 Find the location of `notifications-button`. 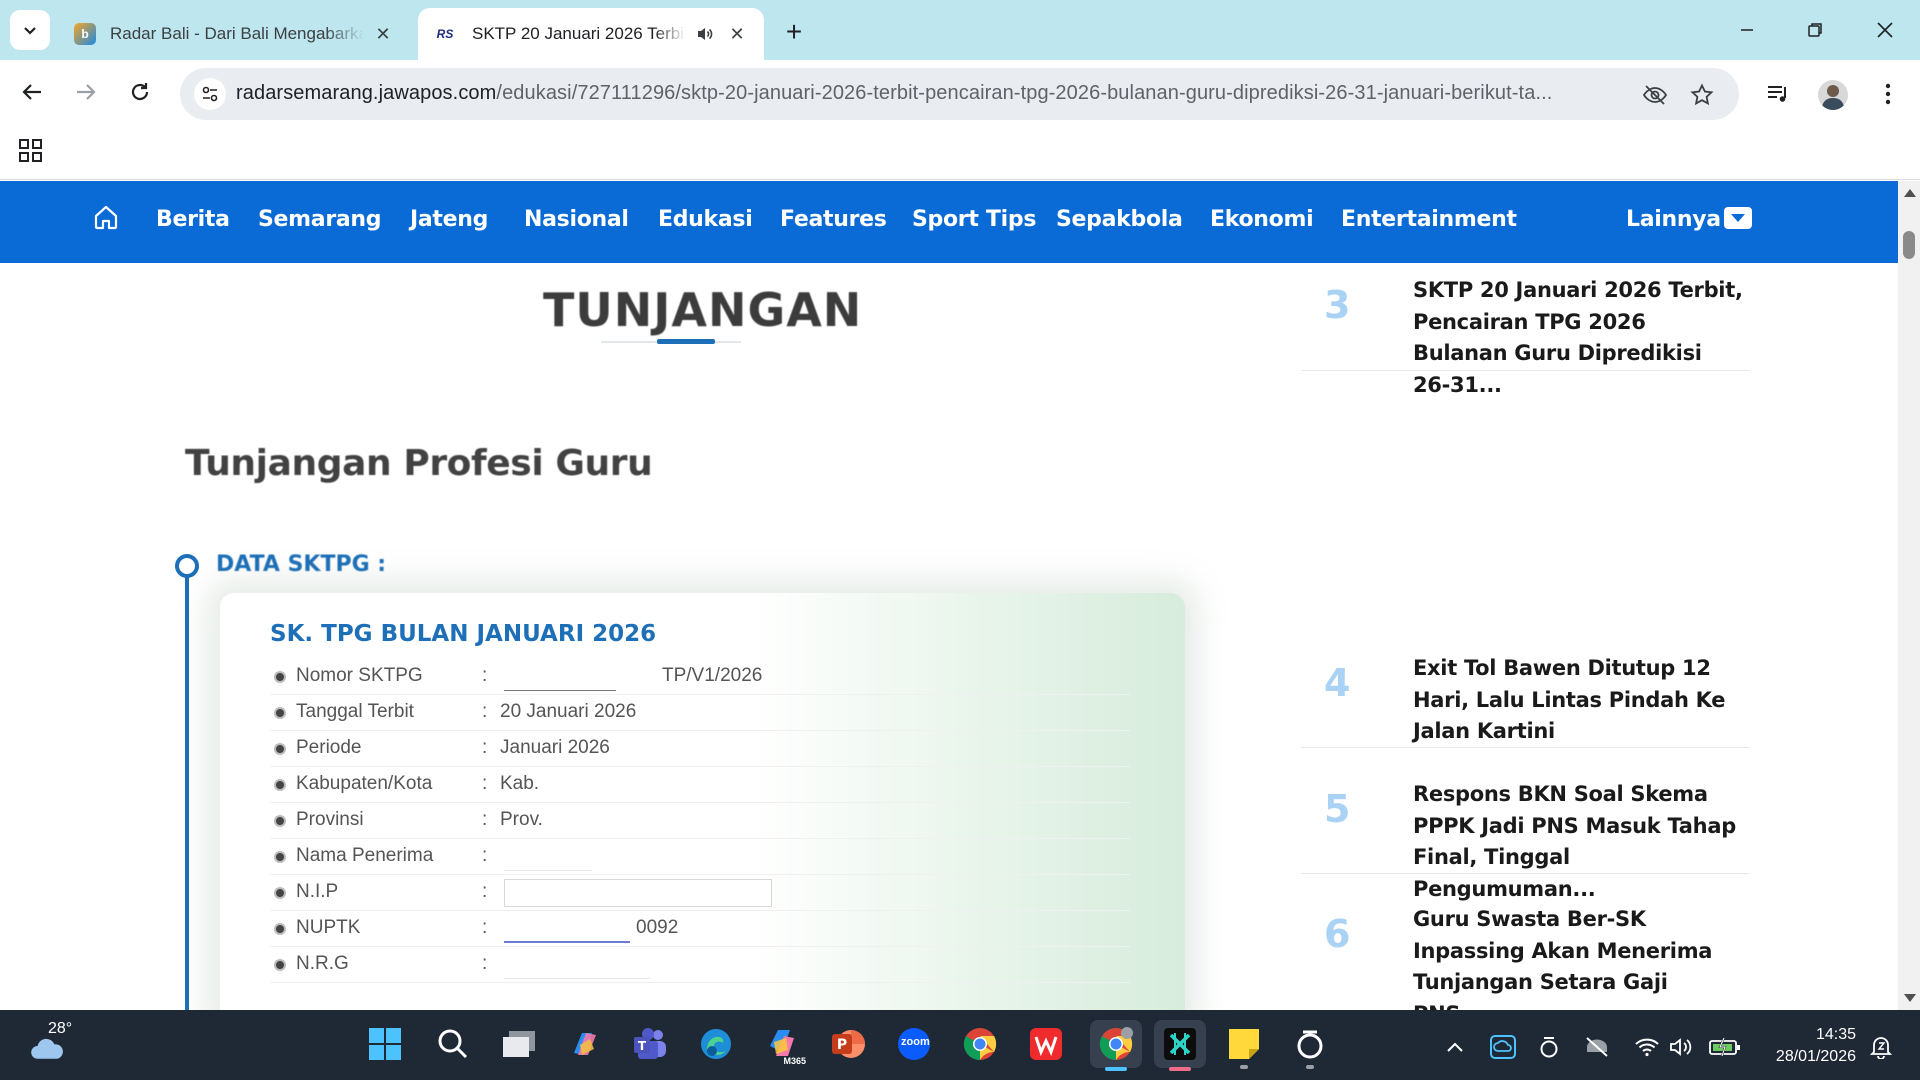

notifications-button is located at coordinates (1881, 1047).